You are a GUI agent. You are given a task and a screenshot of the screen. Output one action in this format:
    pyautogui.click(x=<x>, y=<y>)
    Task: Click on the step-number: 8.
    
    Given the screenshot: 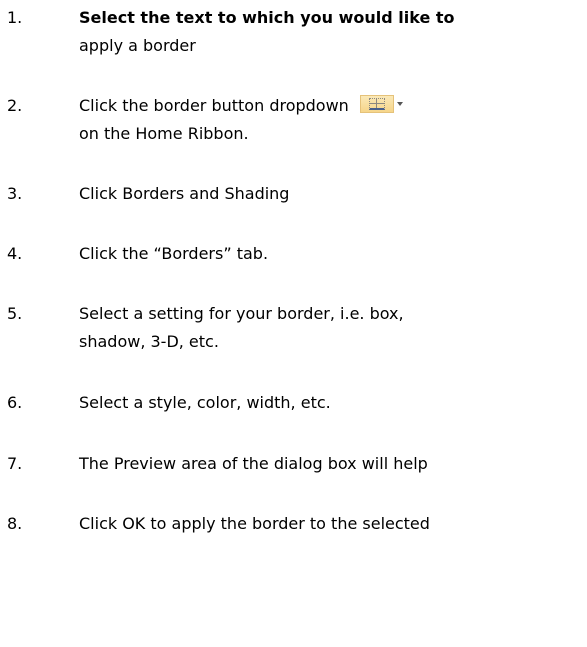 What is the action you would take?
    pyautogui.click(x=15, y=523)
    